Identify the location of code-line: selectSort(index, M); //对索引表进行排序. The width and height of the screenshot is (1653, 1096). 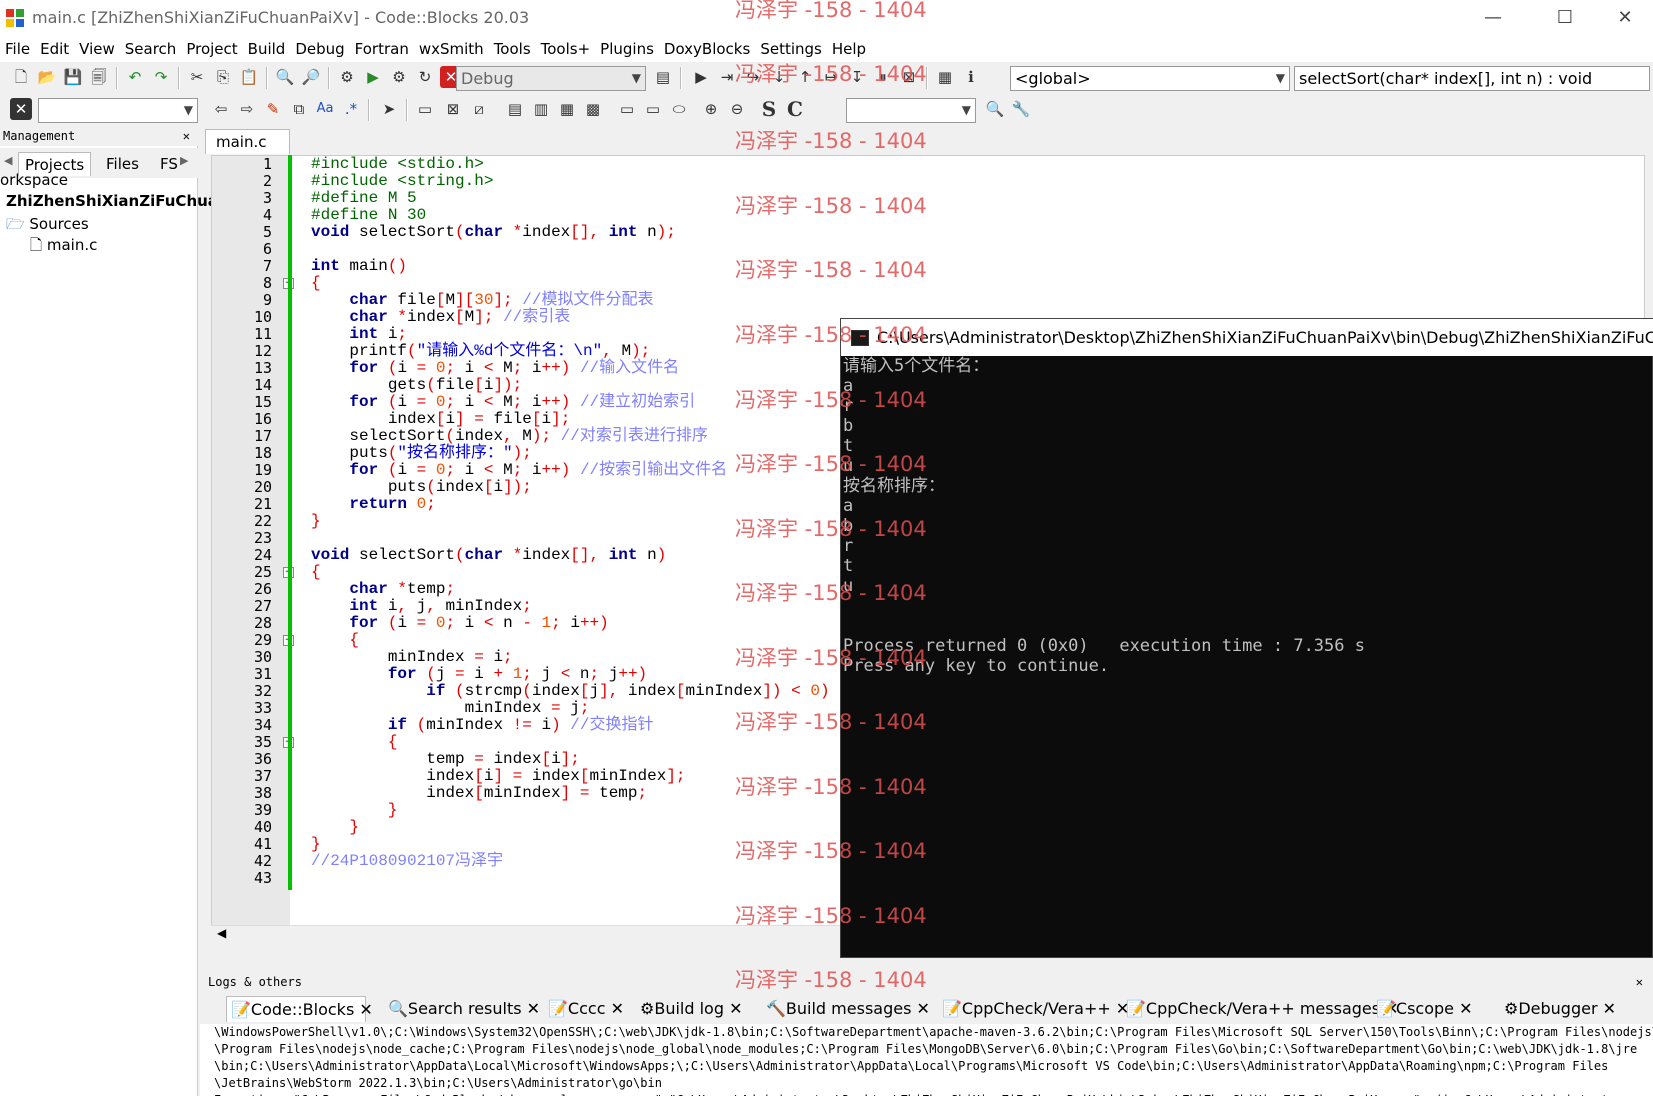
(509, 436).